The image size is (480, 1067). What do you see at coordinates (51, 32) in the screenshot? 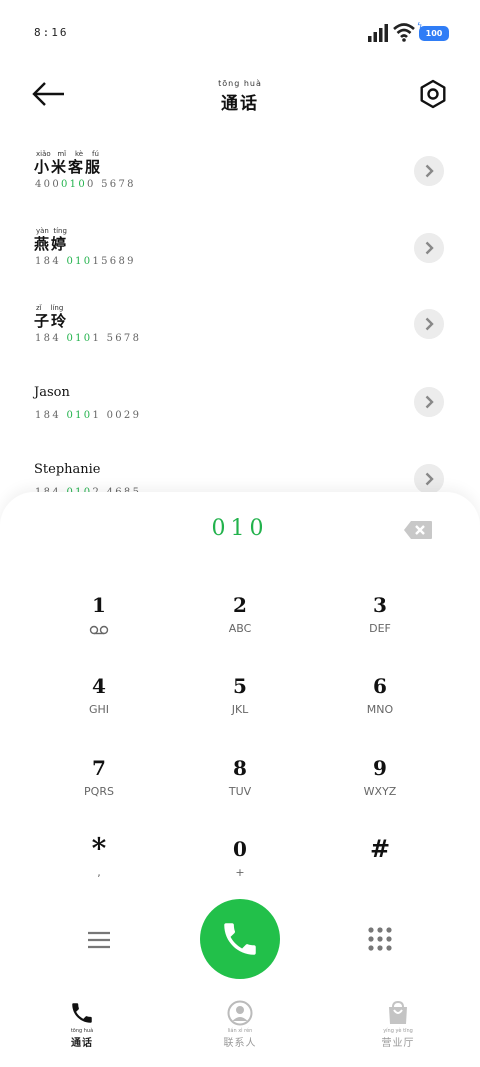
I see `status-time: 8:16` at bounding box center [51, 32].